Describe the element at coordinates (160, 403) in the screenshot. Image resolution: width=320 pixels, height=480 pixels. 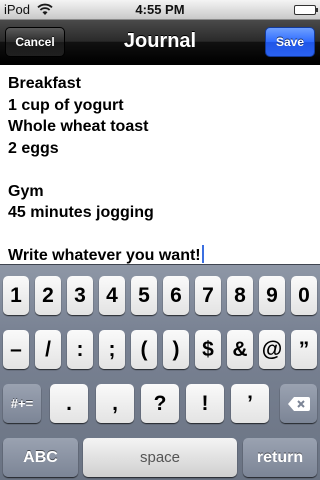
I see `key-question: ?` at that location.